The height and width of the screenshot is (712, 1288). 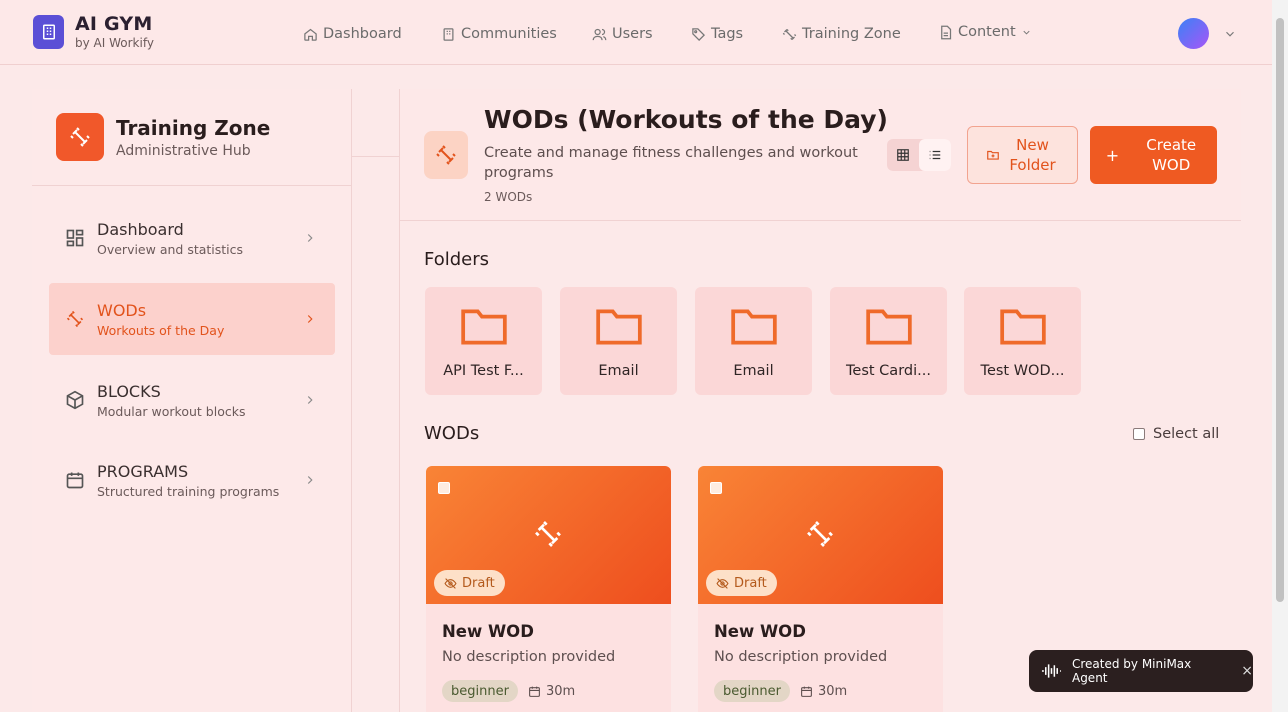 What do you see at coordinates (488, 631) in the screenshot?
I see `wod-title: New WOD` at bounding box center [488, 631].